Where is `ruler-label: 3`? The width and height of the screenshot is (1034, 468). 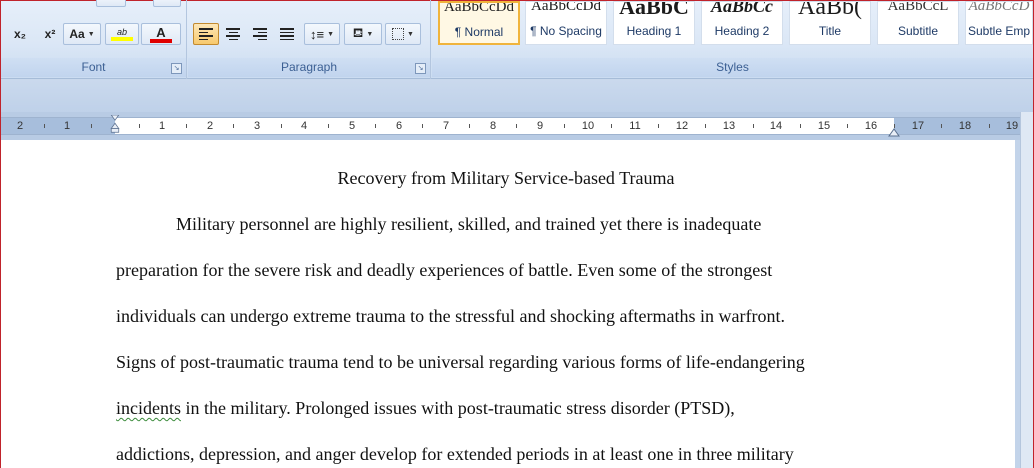 ruler-label: 3 is located at coordinates (257, 126).